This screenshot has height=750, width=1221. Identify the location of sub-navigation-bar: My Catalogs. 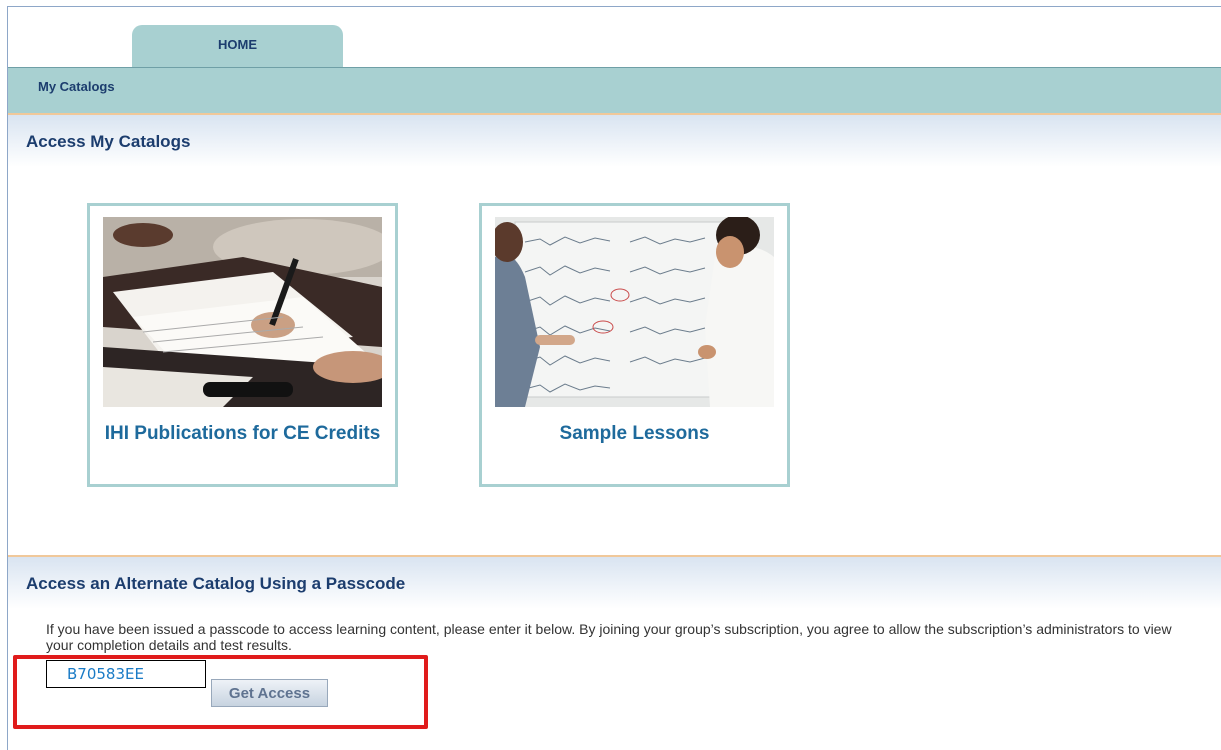
(614, 90).